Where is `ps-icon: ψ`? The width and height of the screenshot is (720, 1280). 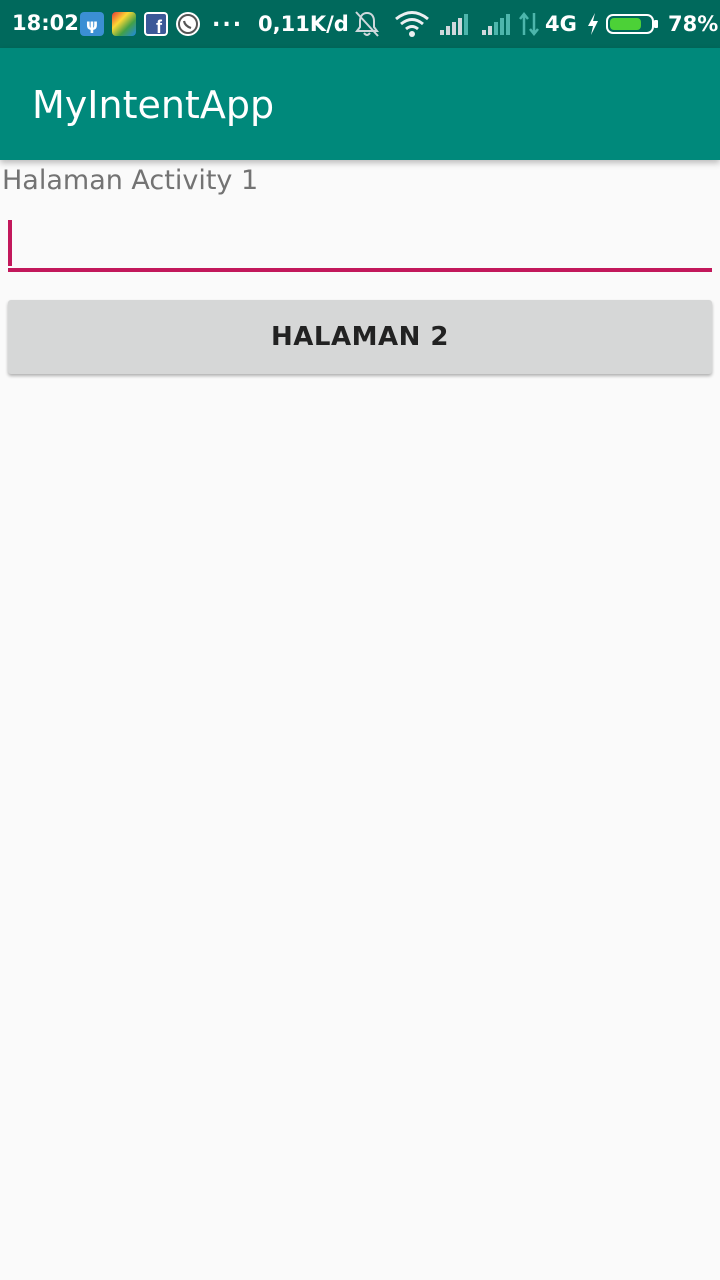
ps-icon: ψ is located at coordinates (92, 23).